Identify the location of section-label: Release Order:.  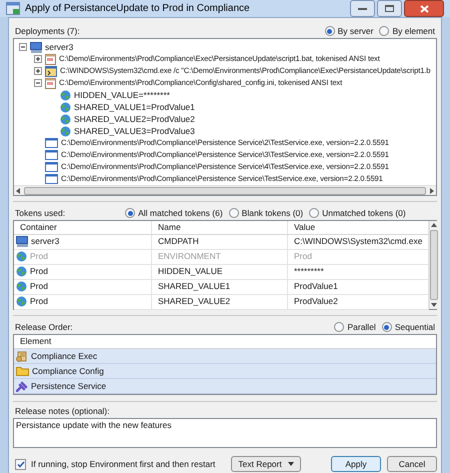
(44, 327).